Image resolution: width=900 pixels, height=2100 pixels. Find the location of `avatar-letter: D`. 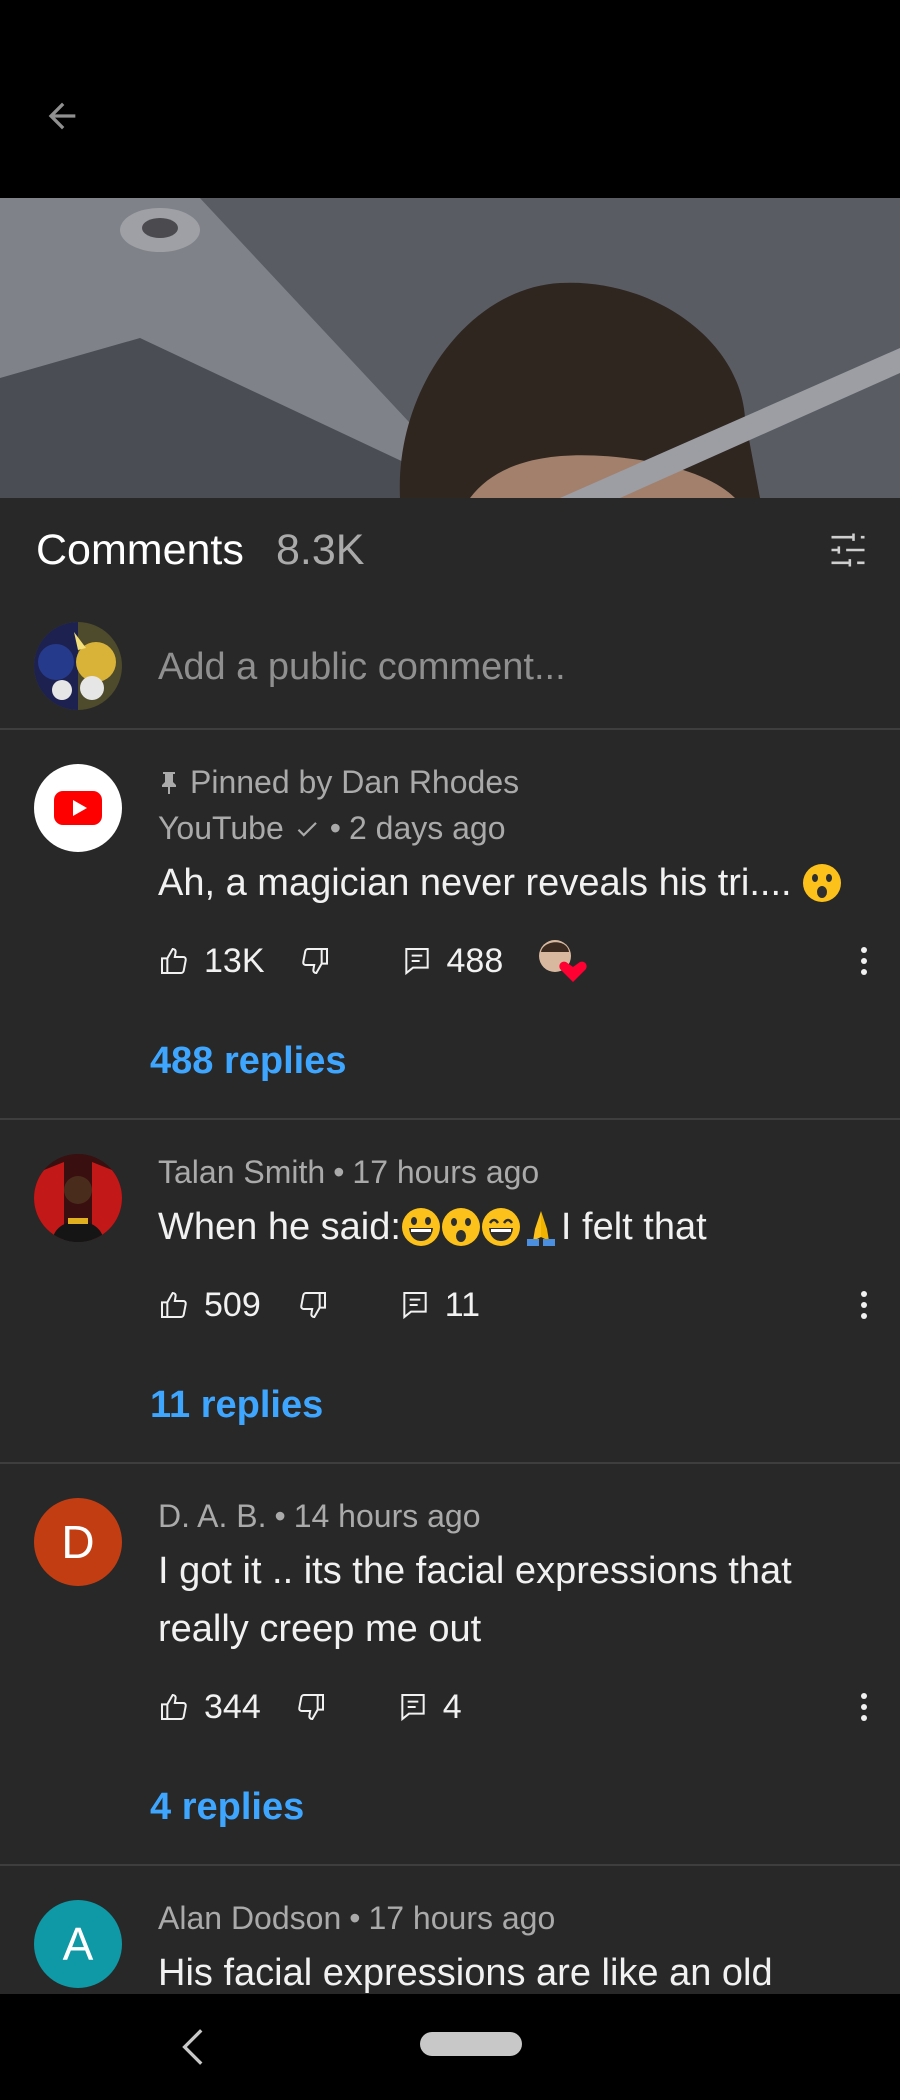

avatar-letter: D is located at coordinates (78, 1542).